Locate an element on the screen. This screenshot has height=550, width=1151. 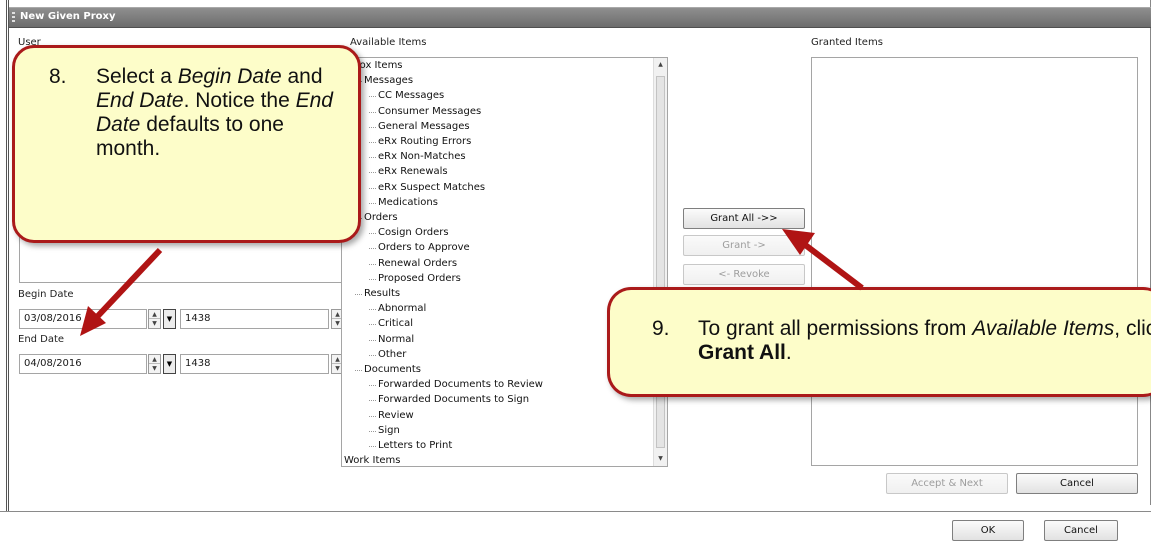
tree-item: Other is located at coordinates (387, 354).